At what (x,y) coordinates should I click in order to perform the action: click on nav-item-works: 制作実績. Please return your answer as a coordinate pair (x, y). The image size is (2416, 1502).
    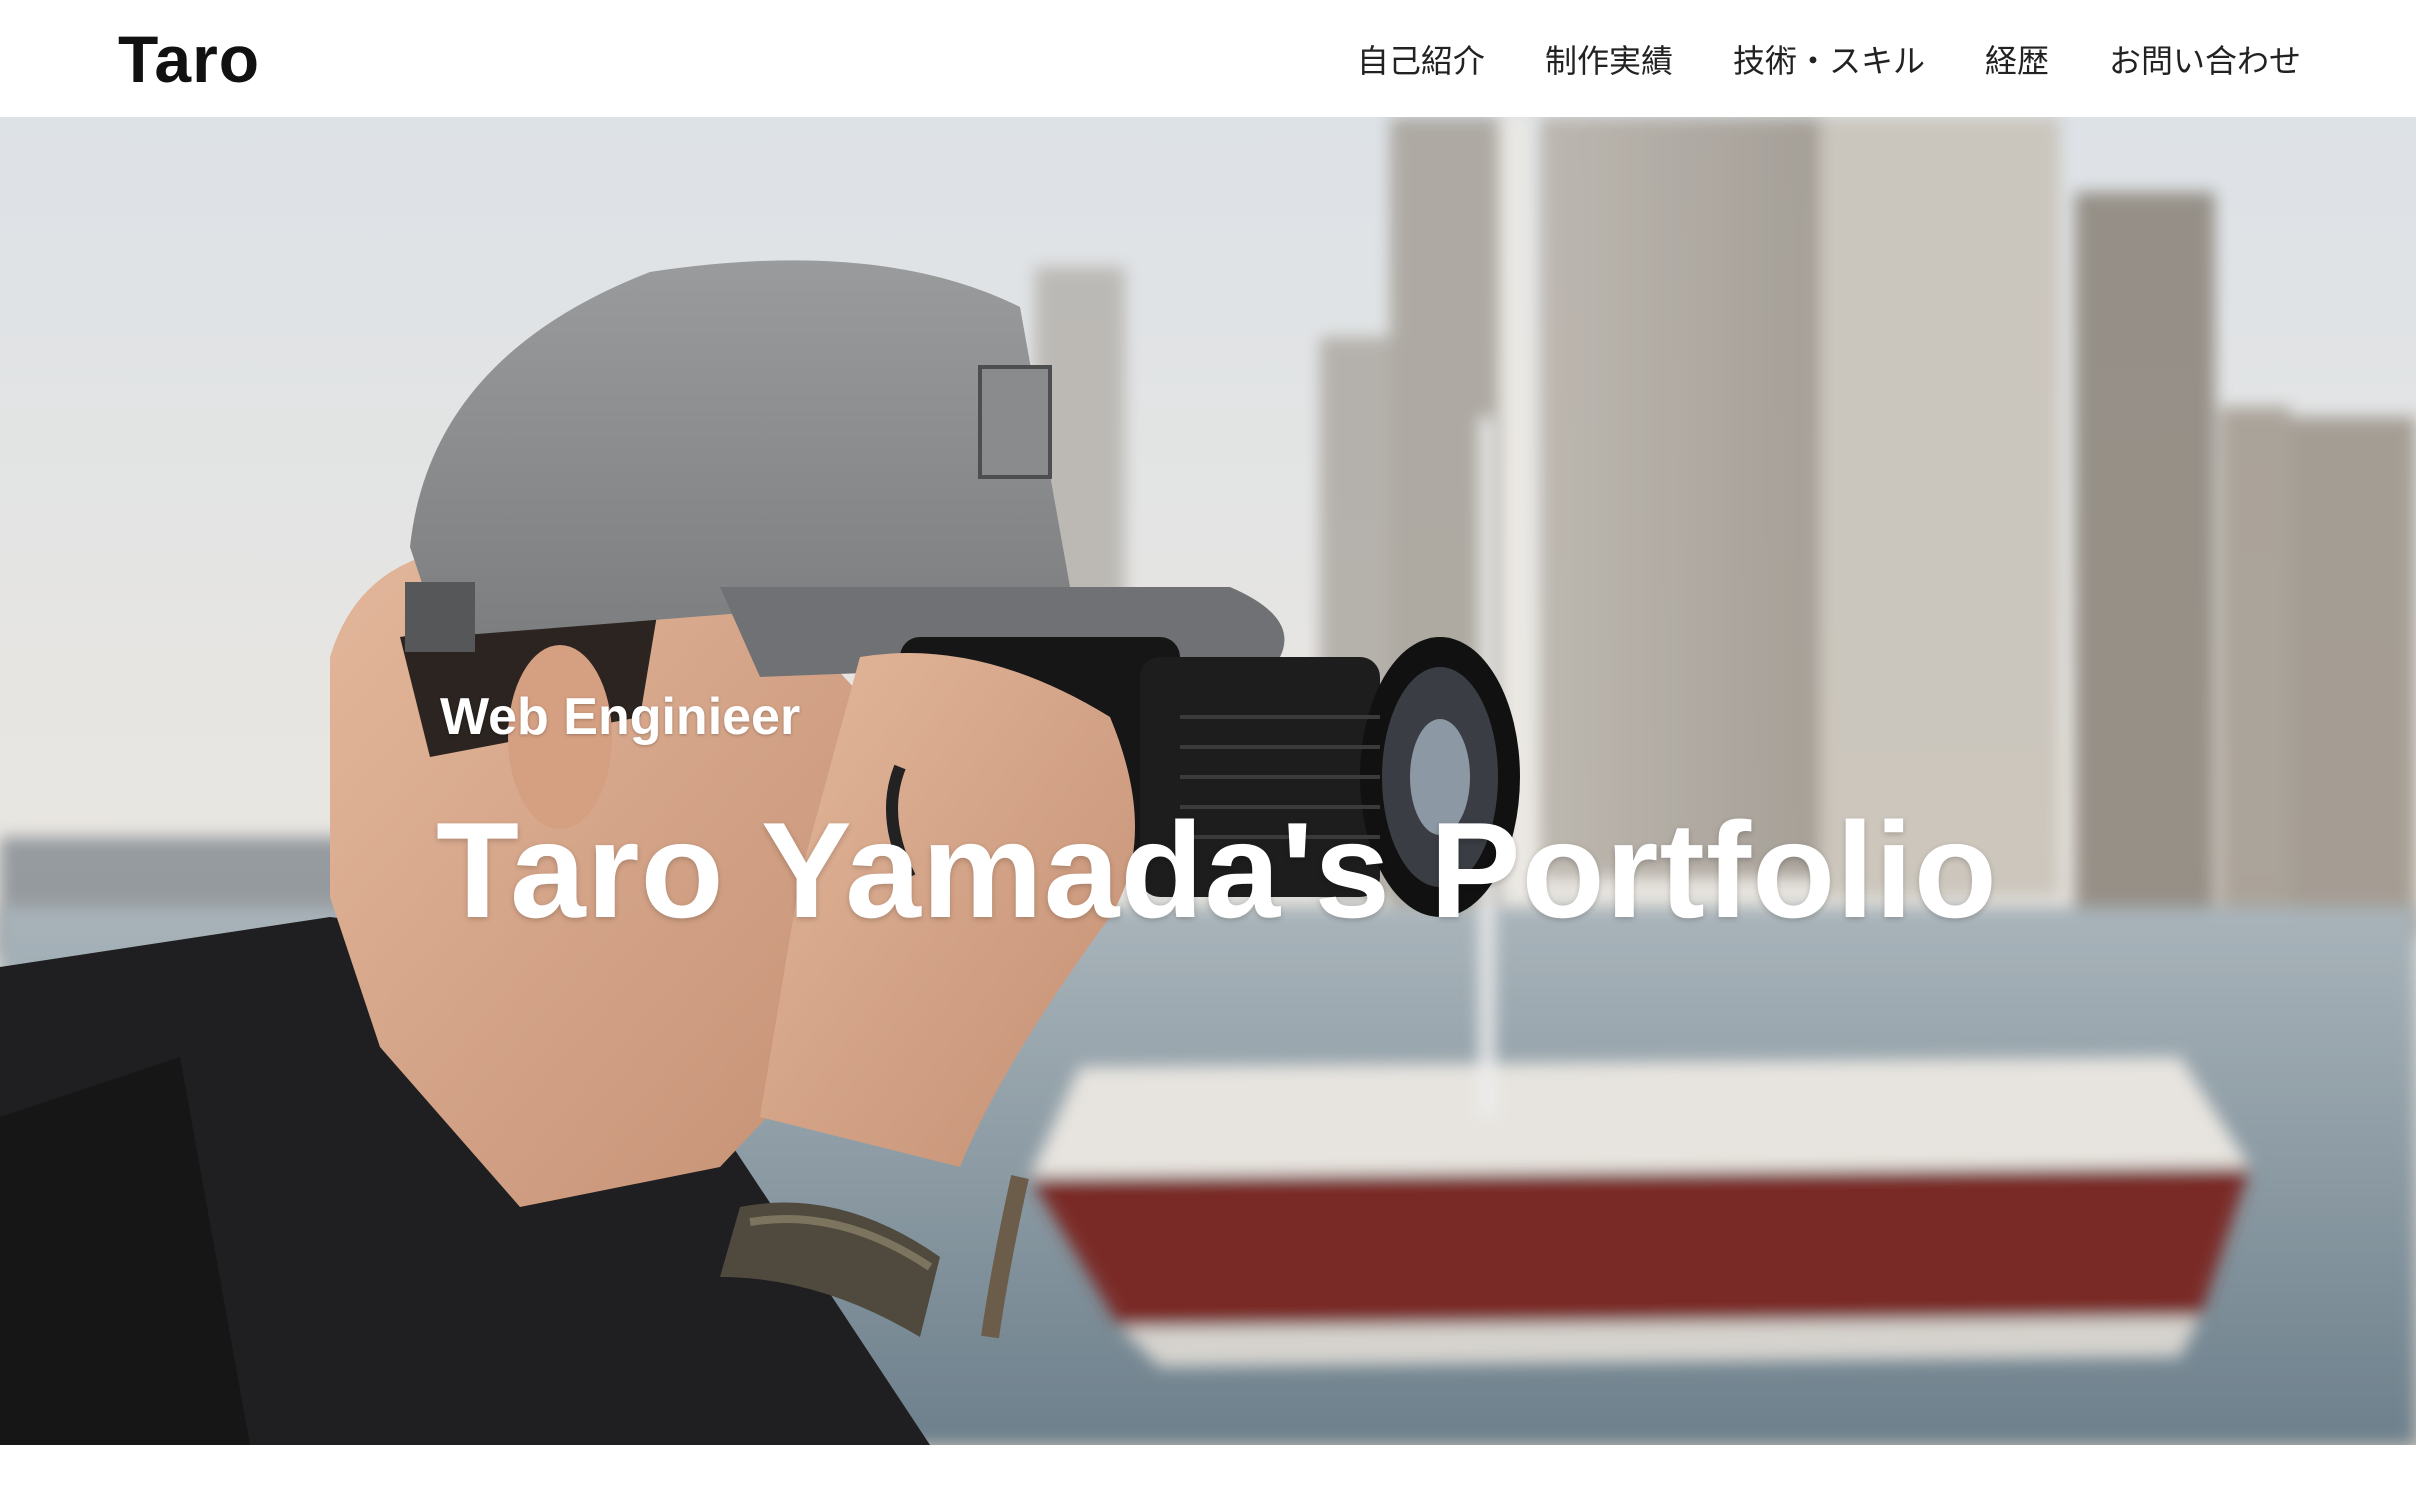
    Looking at the image, I should click on (1609, 59).